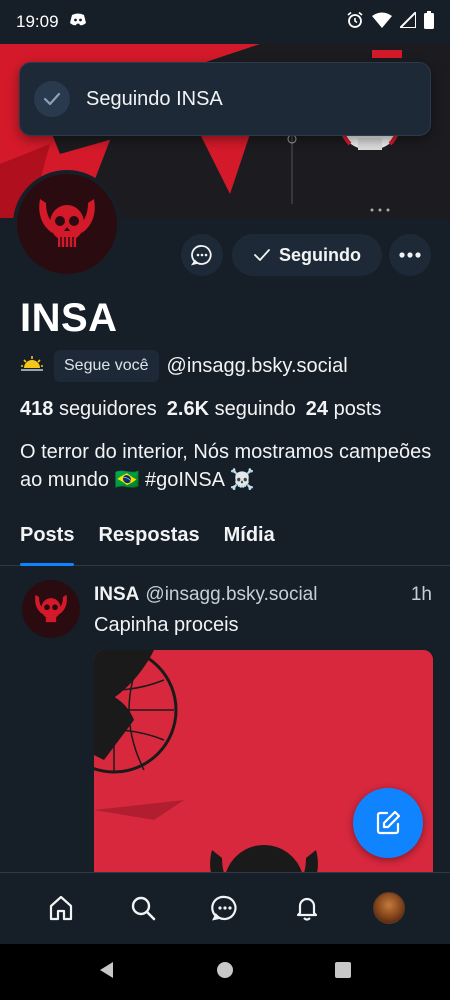 The width and height of the screenshot is (450, 1000). I want to click on status-time: 19:09, so click(37, 21).